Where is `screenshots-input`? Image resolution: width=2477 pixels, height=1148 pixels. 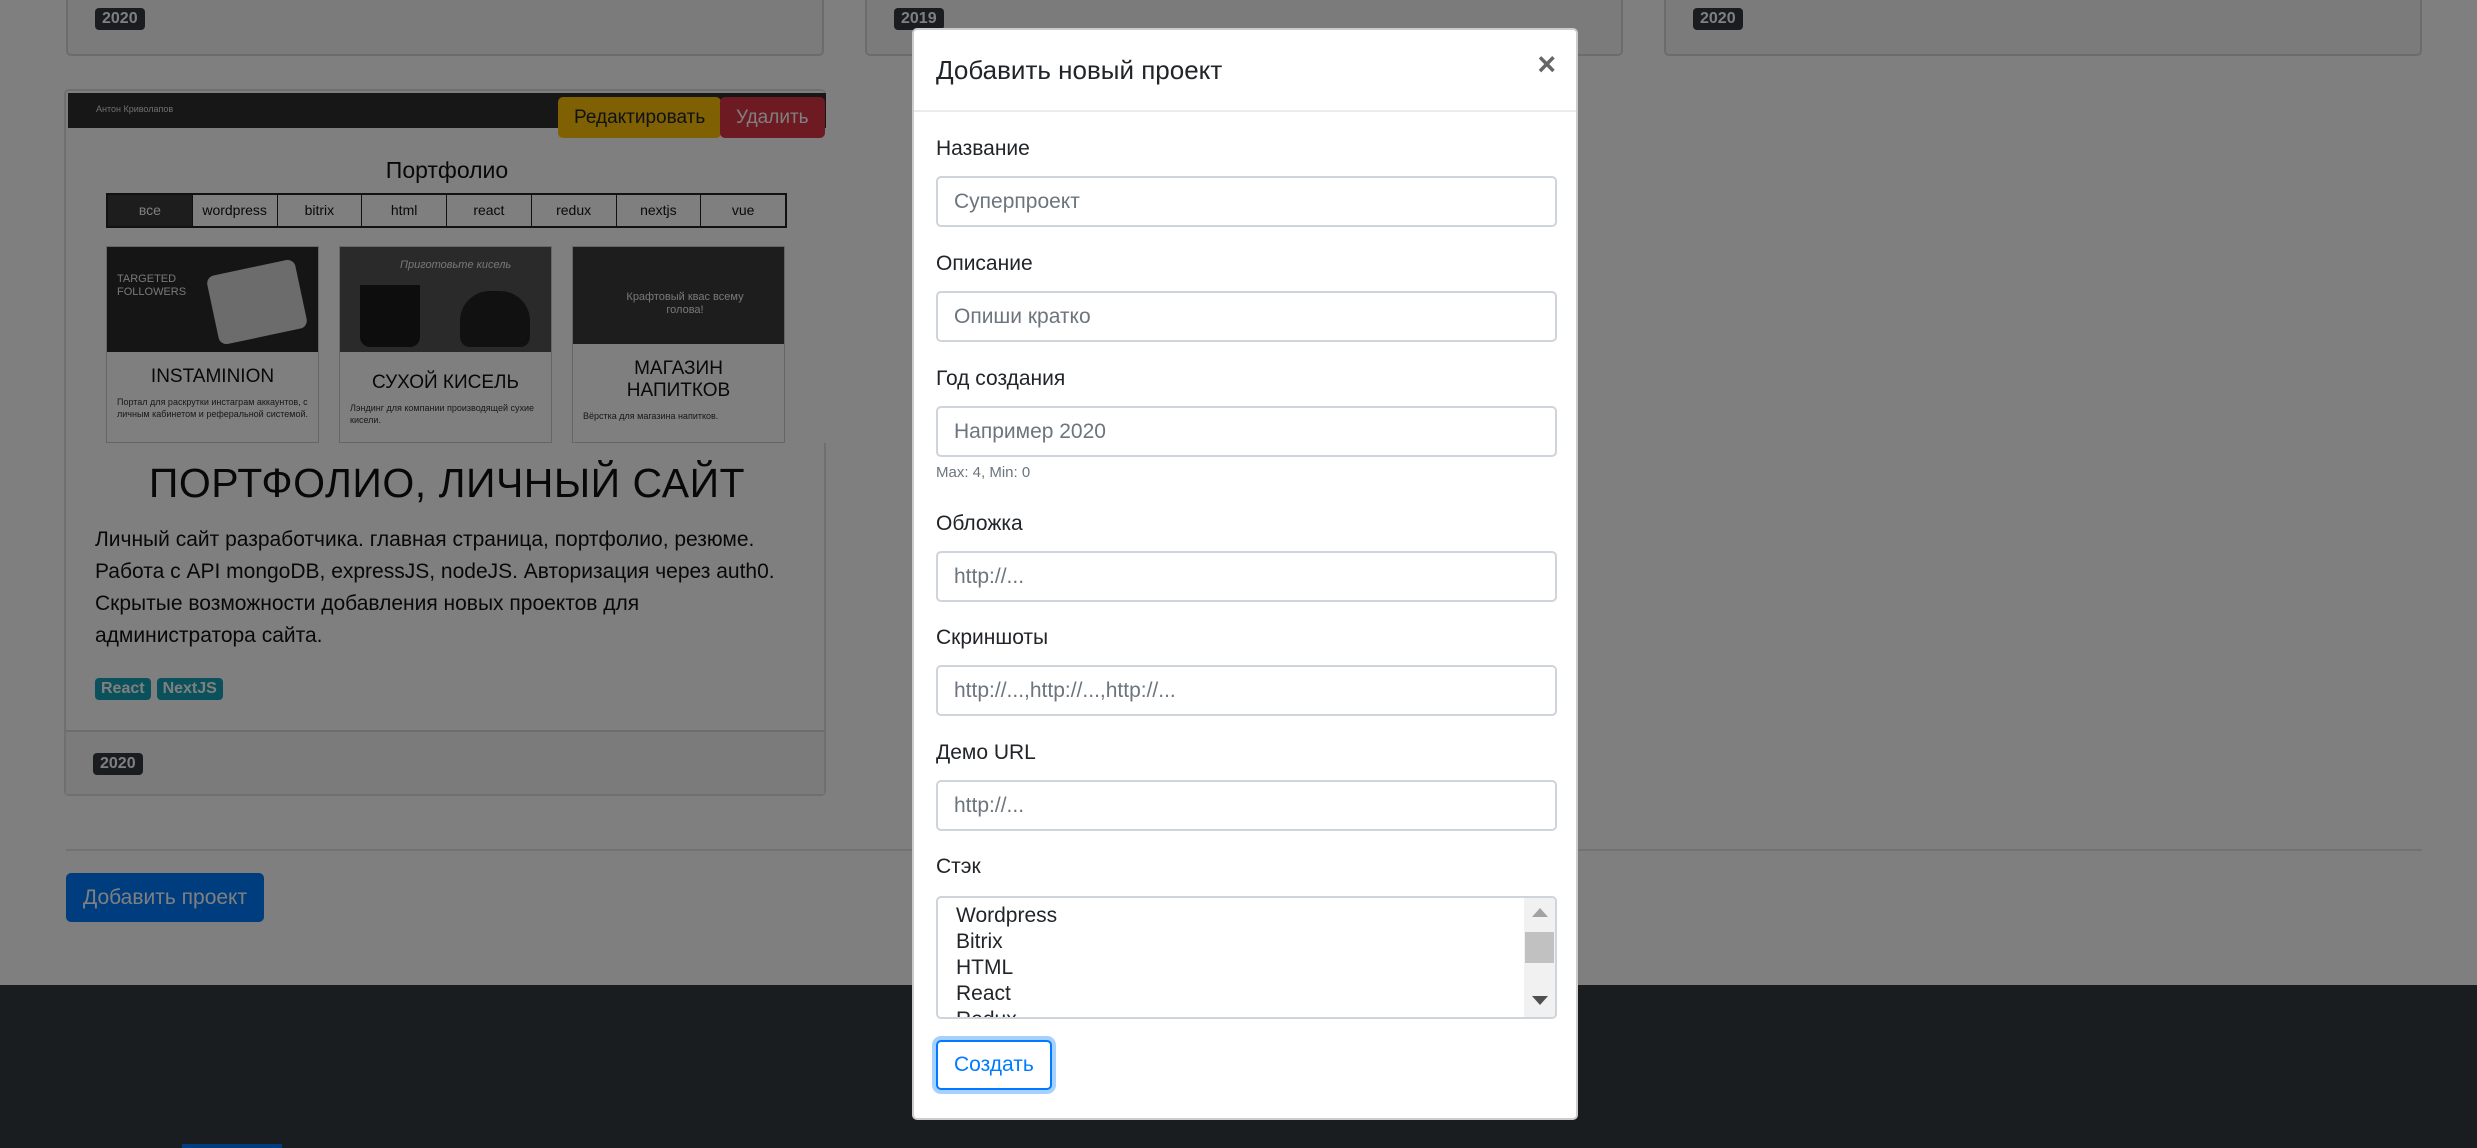 screenshots-input is located at coordinates (1246, 690).